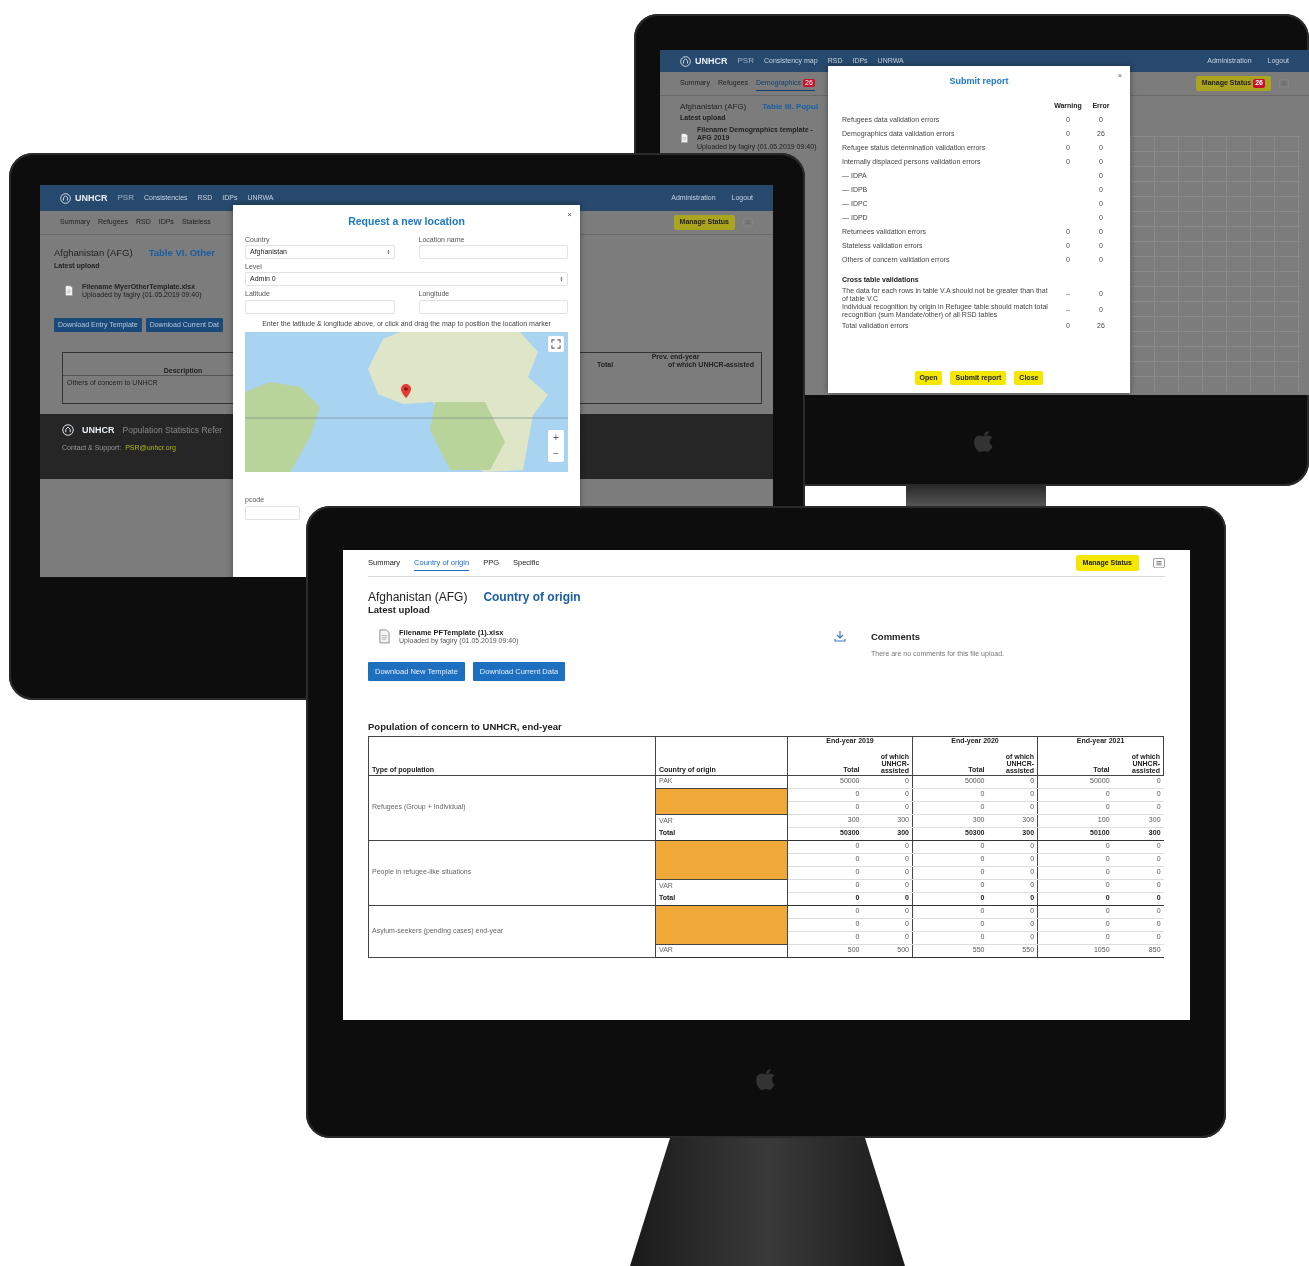 This screenshot has height=1266, width=1309. What do you see at coordinates (556, 454) in the screenshot?
I see `zoom-out-button: −` at bounding box center [556, 454].